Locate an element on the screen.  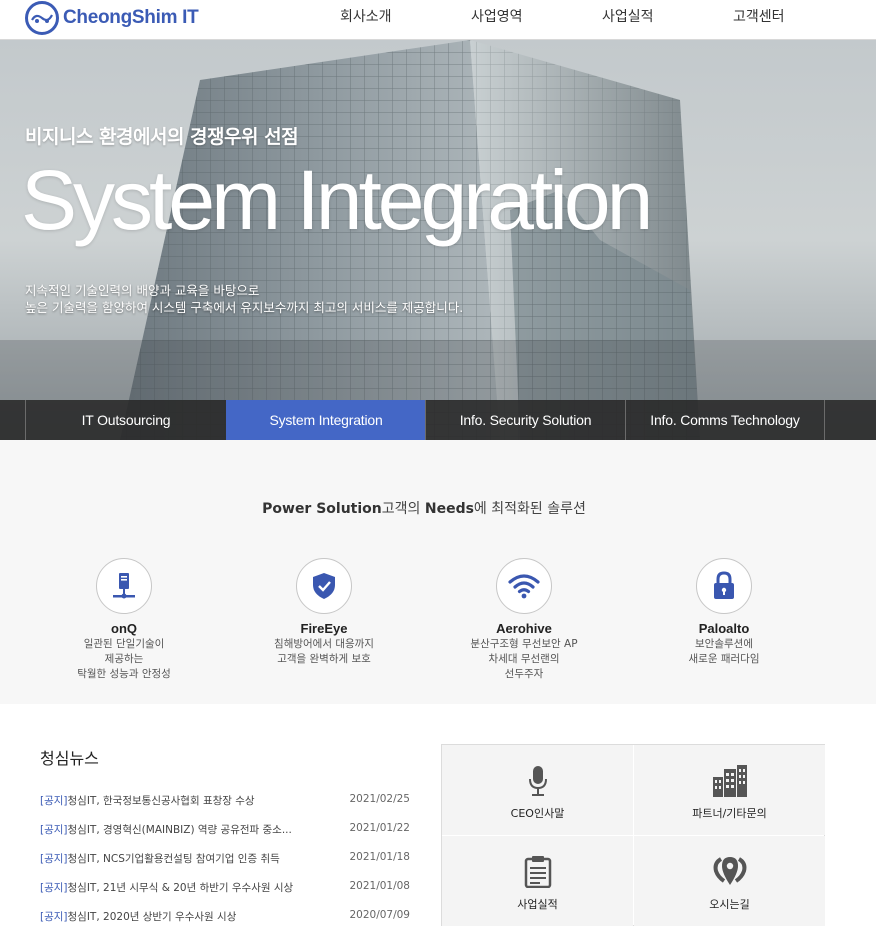
solution-desc-line: 탁월한 성능과 안정성 is located at coordinates (124, 674).